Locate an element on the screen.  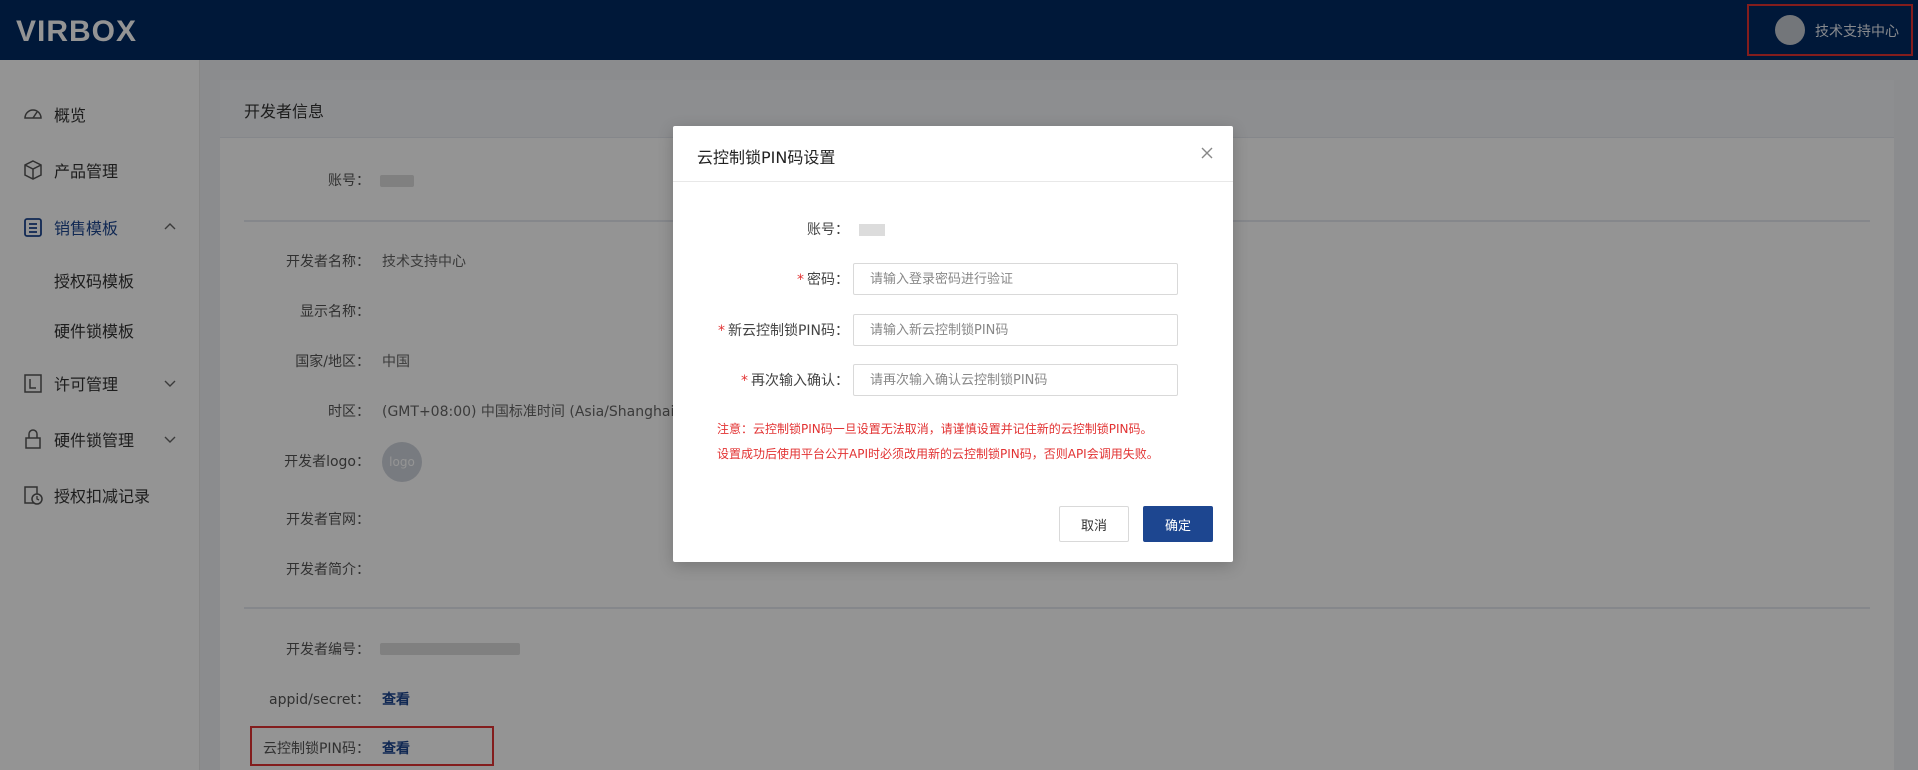
password-input is located at coordinates (1015, 279).